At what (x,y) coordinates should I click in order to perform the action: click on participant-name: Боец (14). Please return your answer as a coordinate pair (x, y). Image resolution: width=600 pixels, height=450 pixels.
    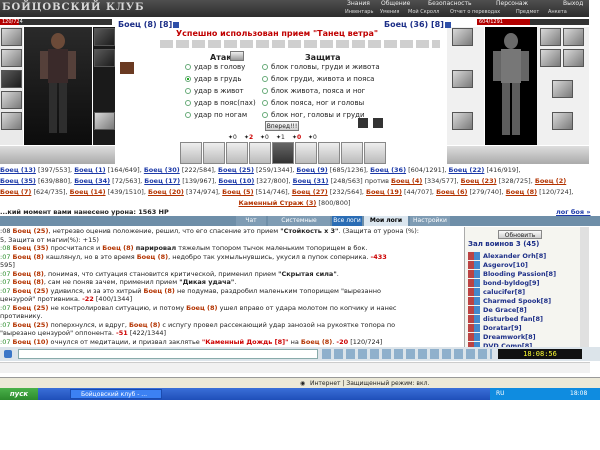
    Looking at the image, I should click on (88, 192).